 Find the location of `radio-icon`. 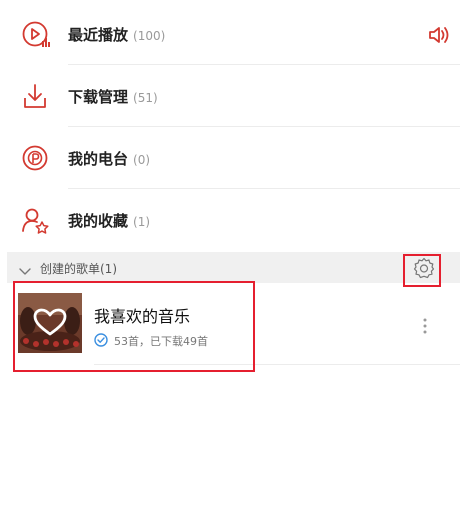

radio-icon is located at coordinates (36, 159).